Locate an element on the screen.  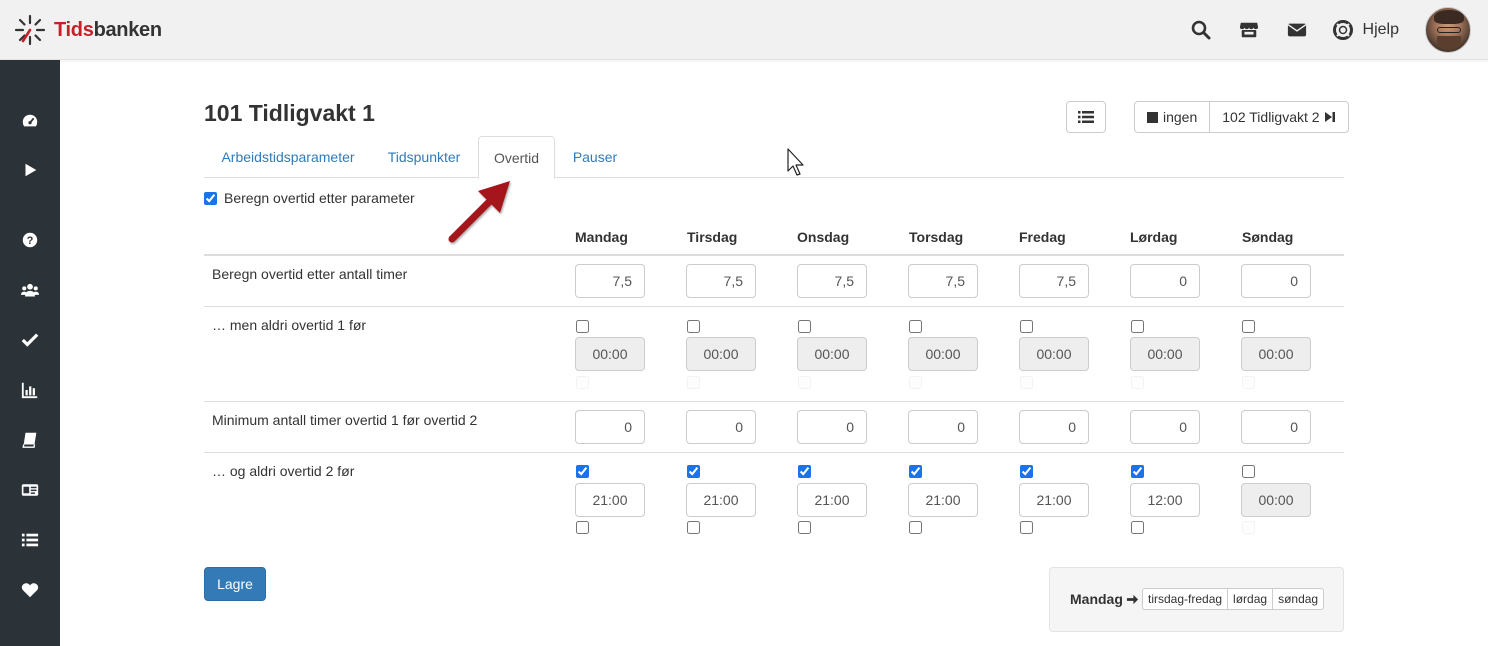
never-ot1-checkbox-mandag is located at coordinates (582, 326).